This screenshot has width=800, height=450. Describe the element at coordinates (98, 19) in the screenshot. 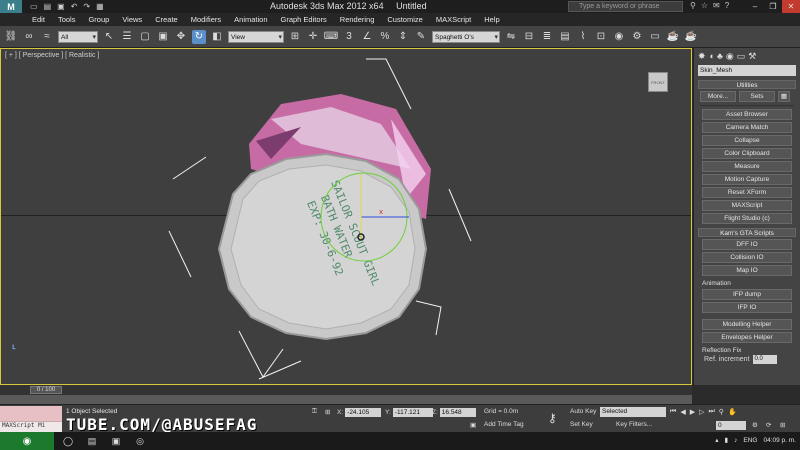

I see `menu-group: Group` at that location.